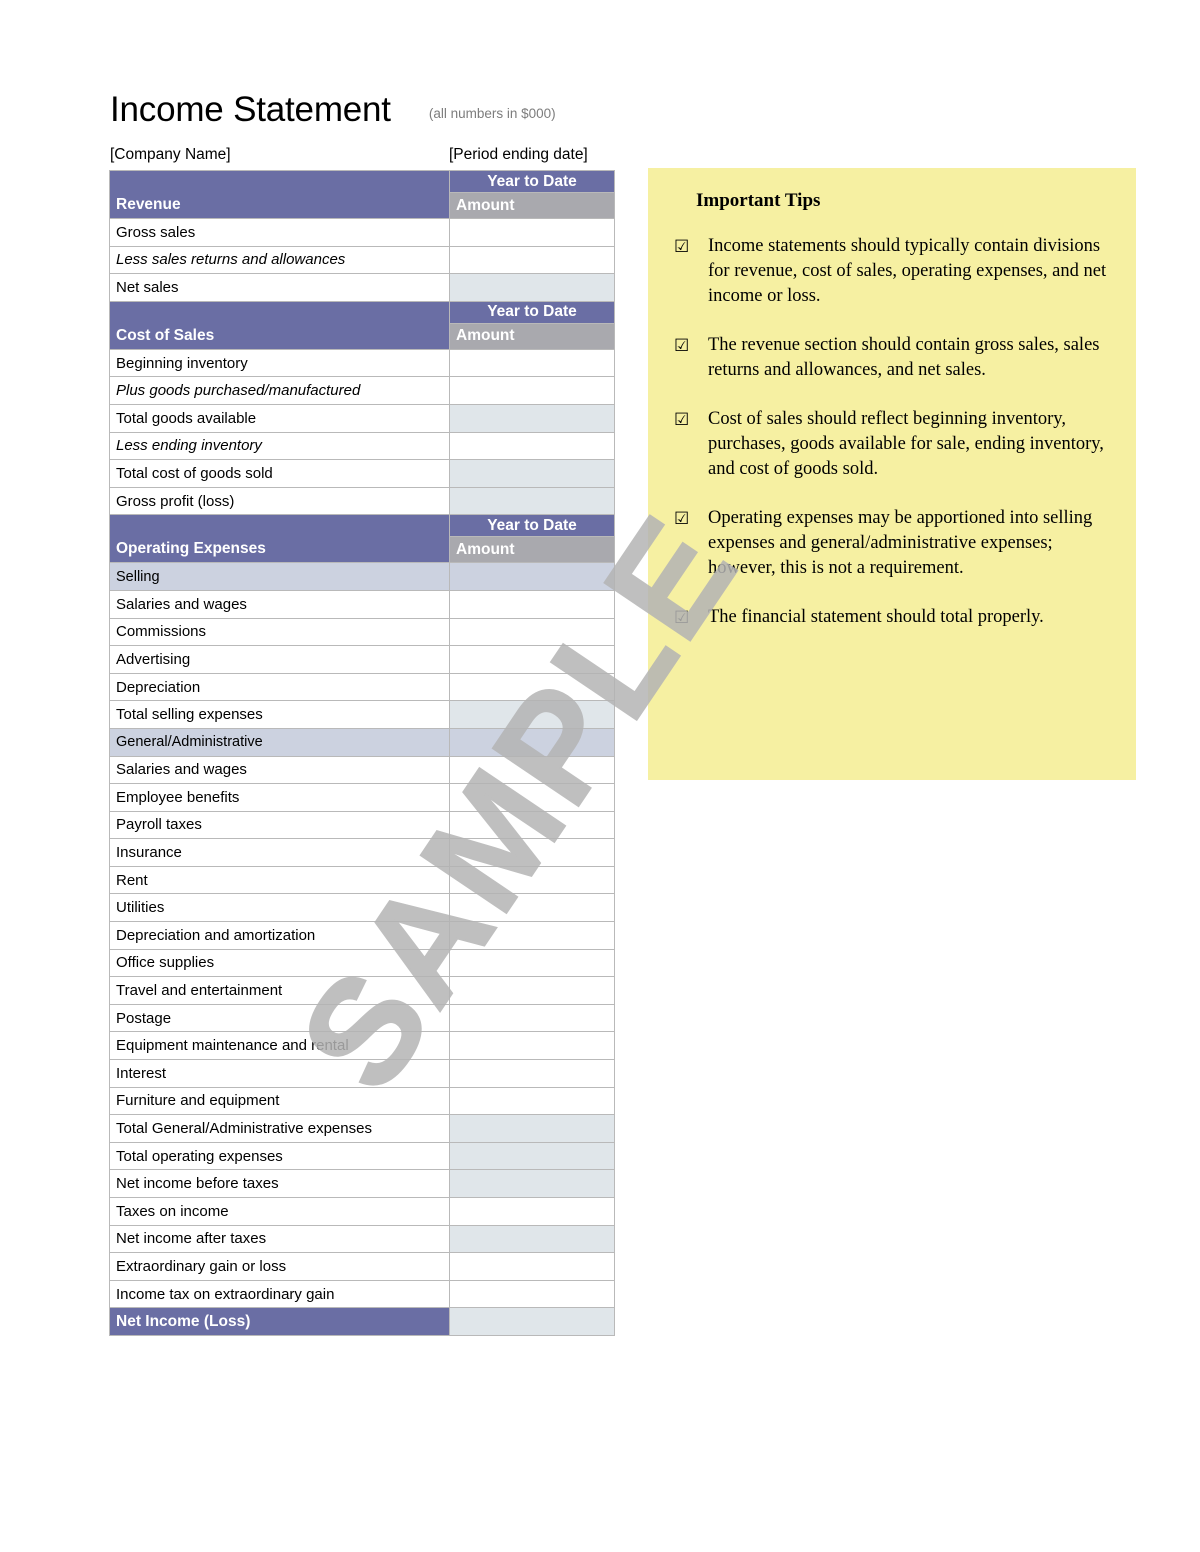 This screenshot has width=1200, height=1552. I want to click on table-row: Taxes on income, so click(362, 1211).